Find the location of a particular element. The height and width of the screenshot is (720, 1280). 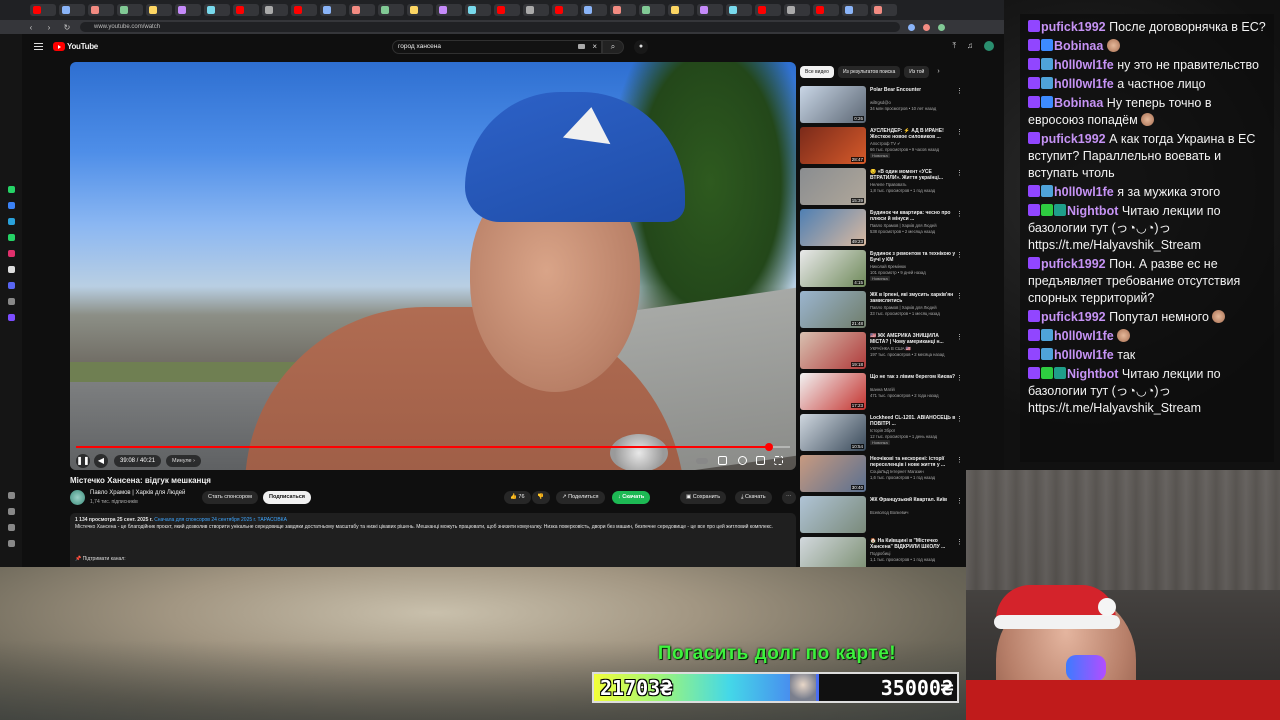

menu-icon is located at coordinates (38, 46).